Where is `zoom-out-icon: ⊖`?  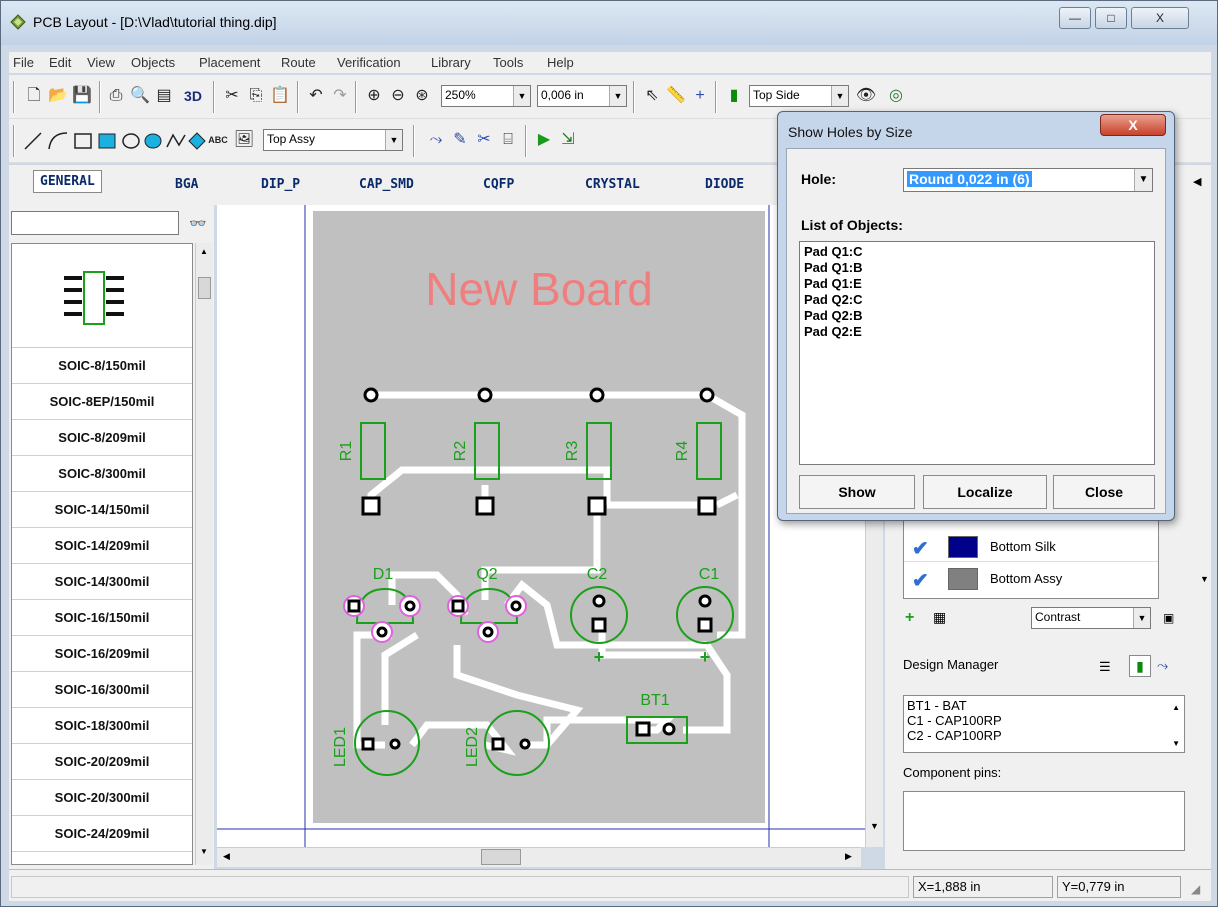 zoom-out-icon: ⊖ is located at coordinates (398, 96).